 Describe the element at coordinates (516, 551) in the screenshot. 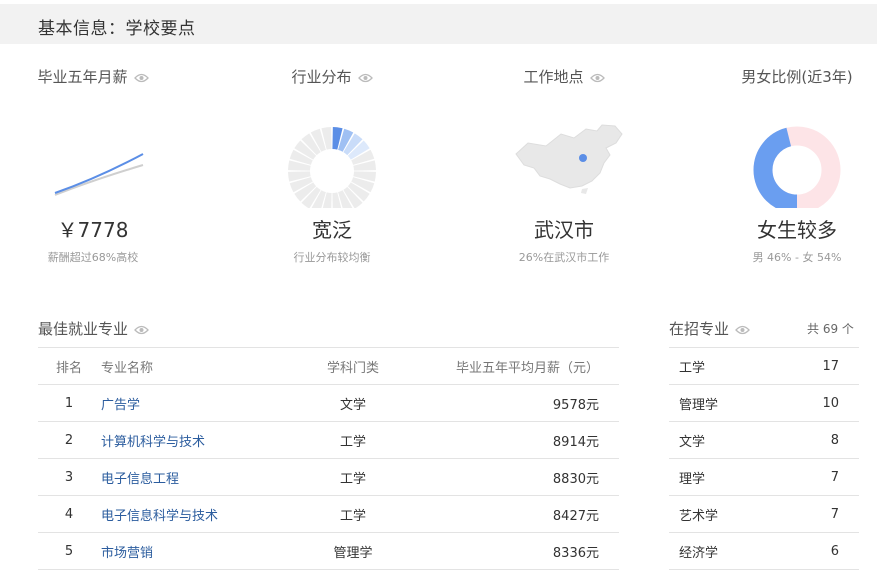

I see `salary-cell: 8336元` at that location.